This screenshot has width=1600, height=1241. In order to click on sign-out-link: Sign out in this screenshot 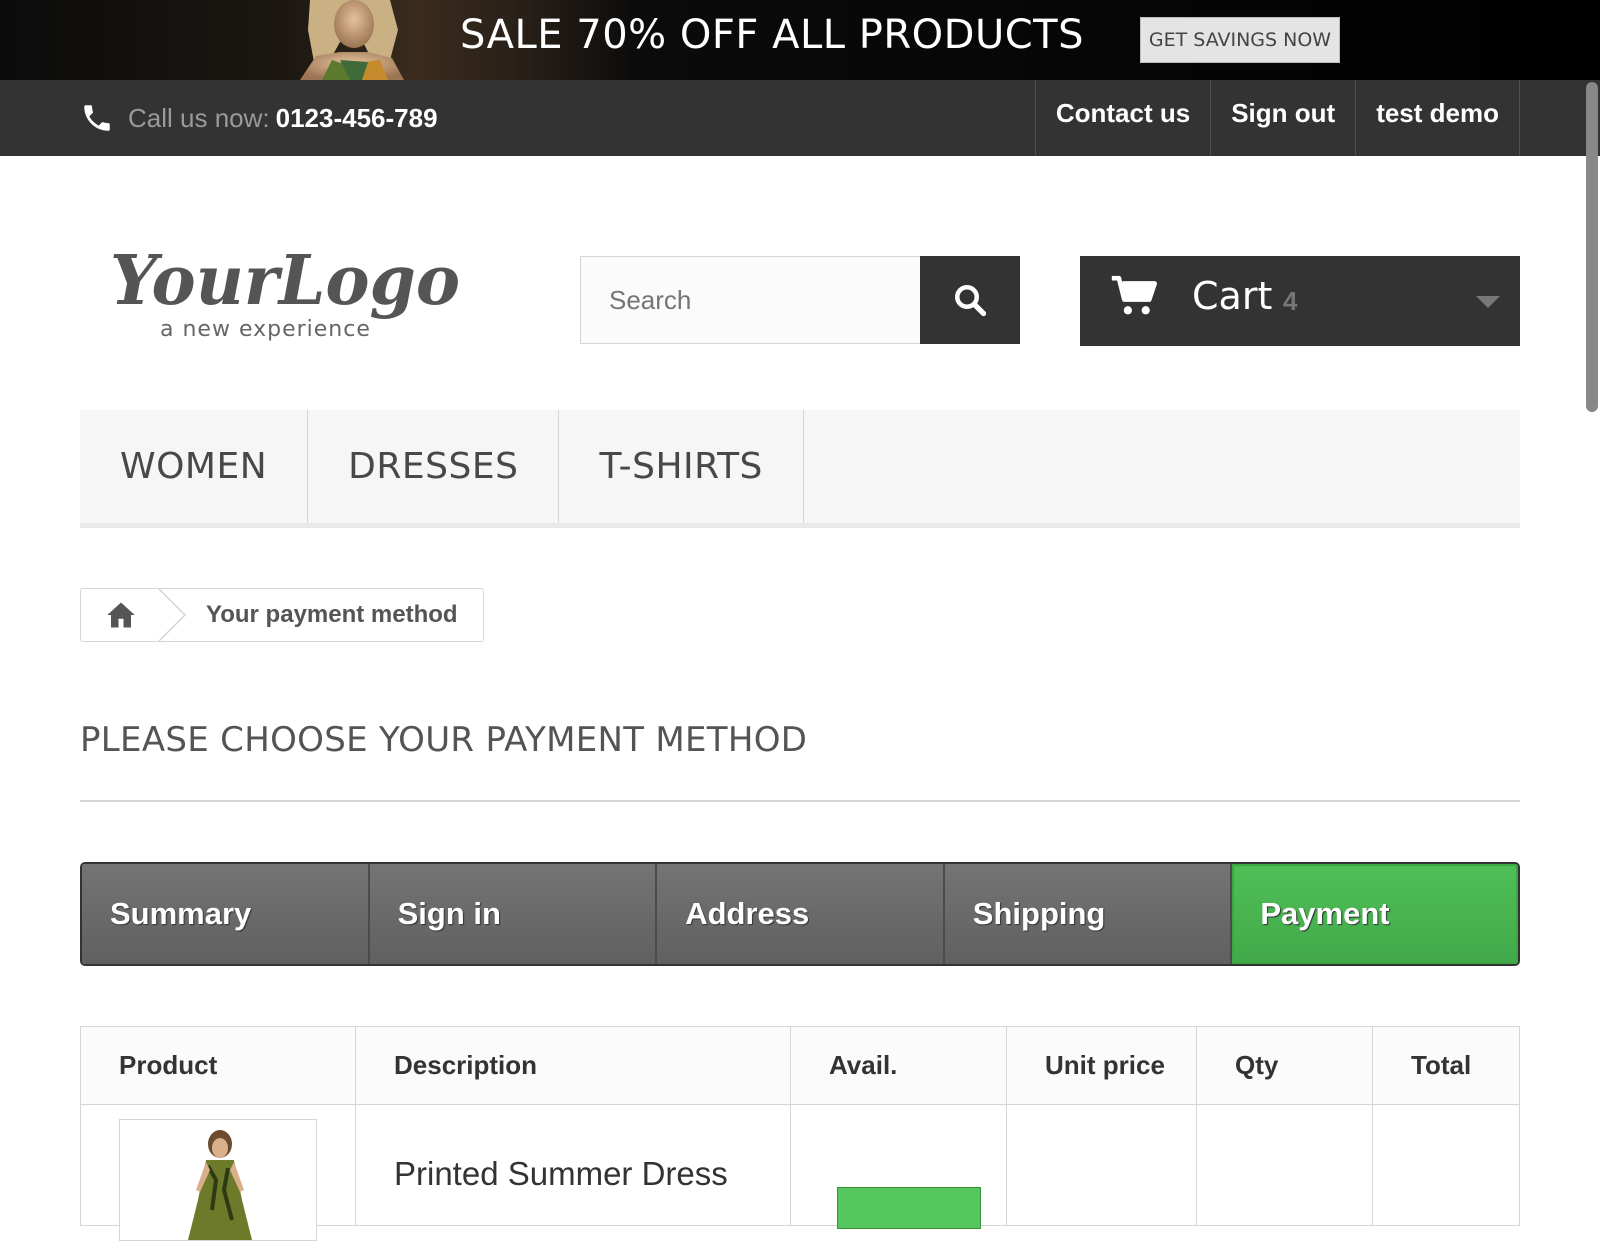, I will do `click(1282, 118)`.